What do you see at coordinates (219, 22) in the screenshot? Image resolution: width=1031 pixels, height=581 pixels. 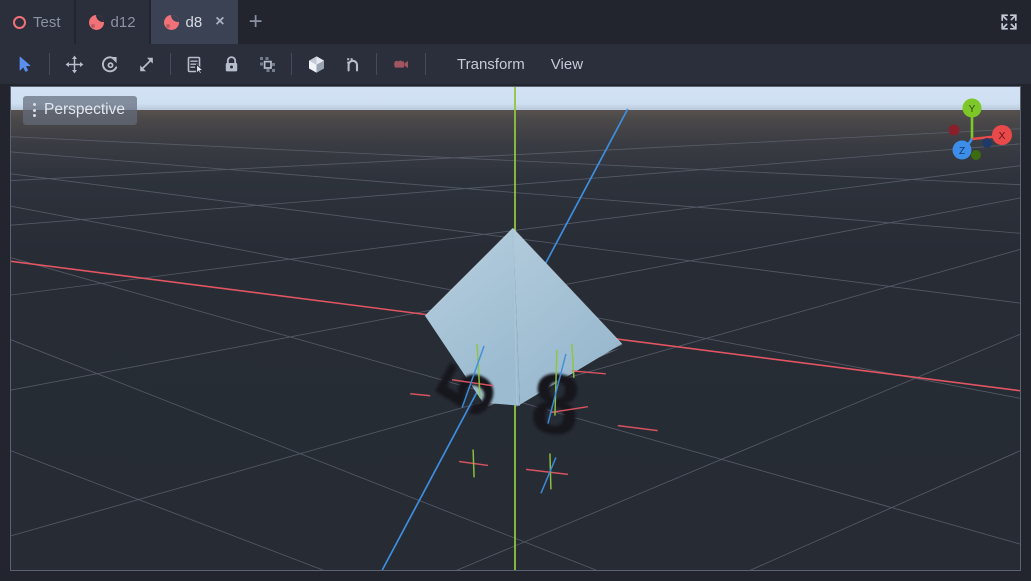 I see `close-icon: ×` at bounding box center [219, 22].